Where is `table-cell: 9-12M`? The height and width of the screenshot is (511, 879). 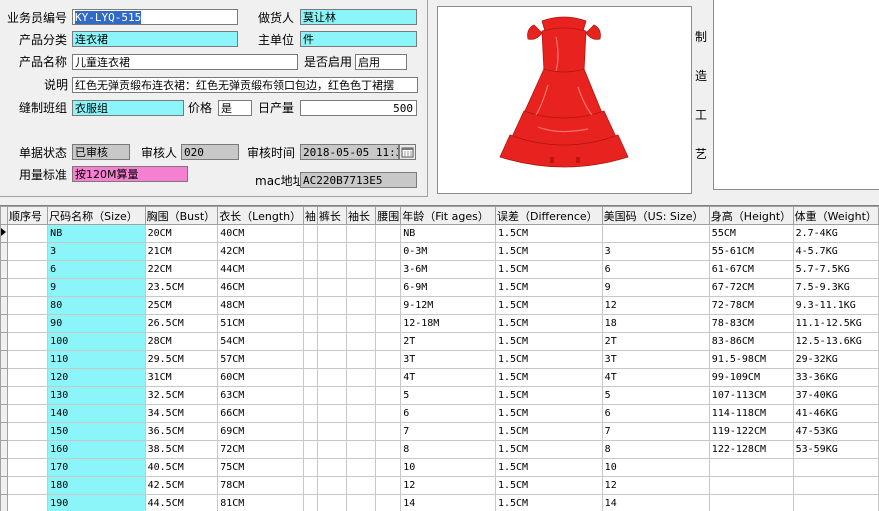
table-cell: 9-12M is located at coordinates (448, 306).